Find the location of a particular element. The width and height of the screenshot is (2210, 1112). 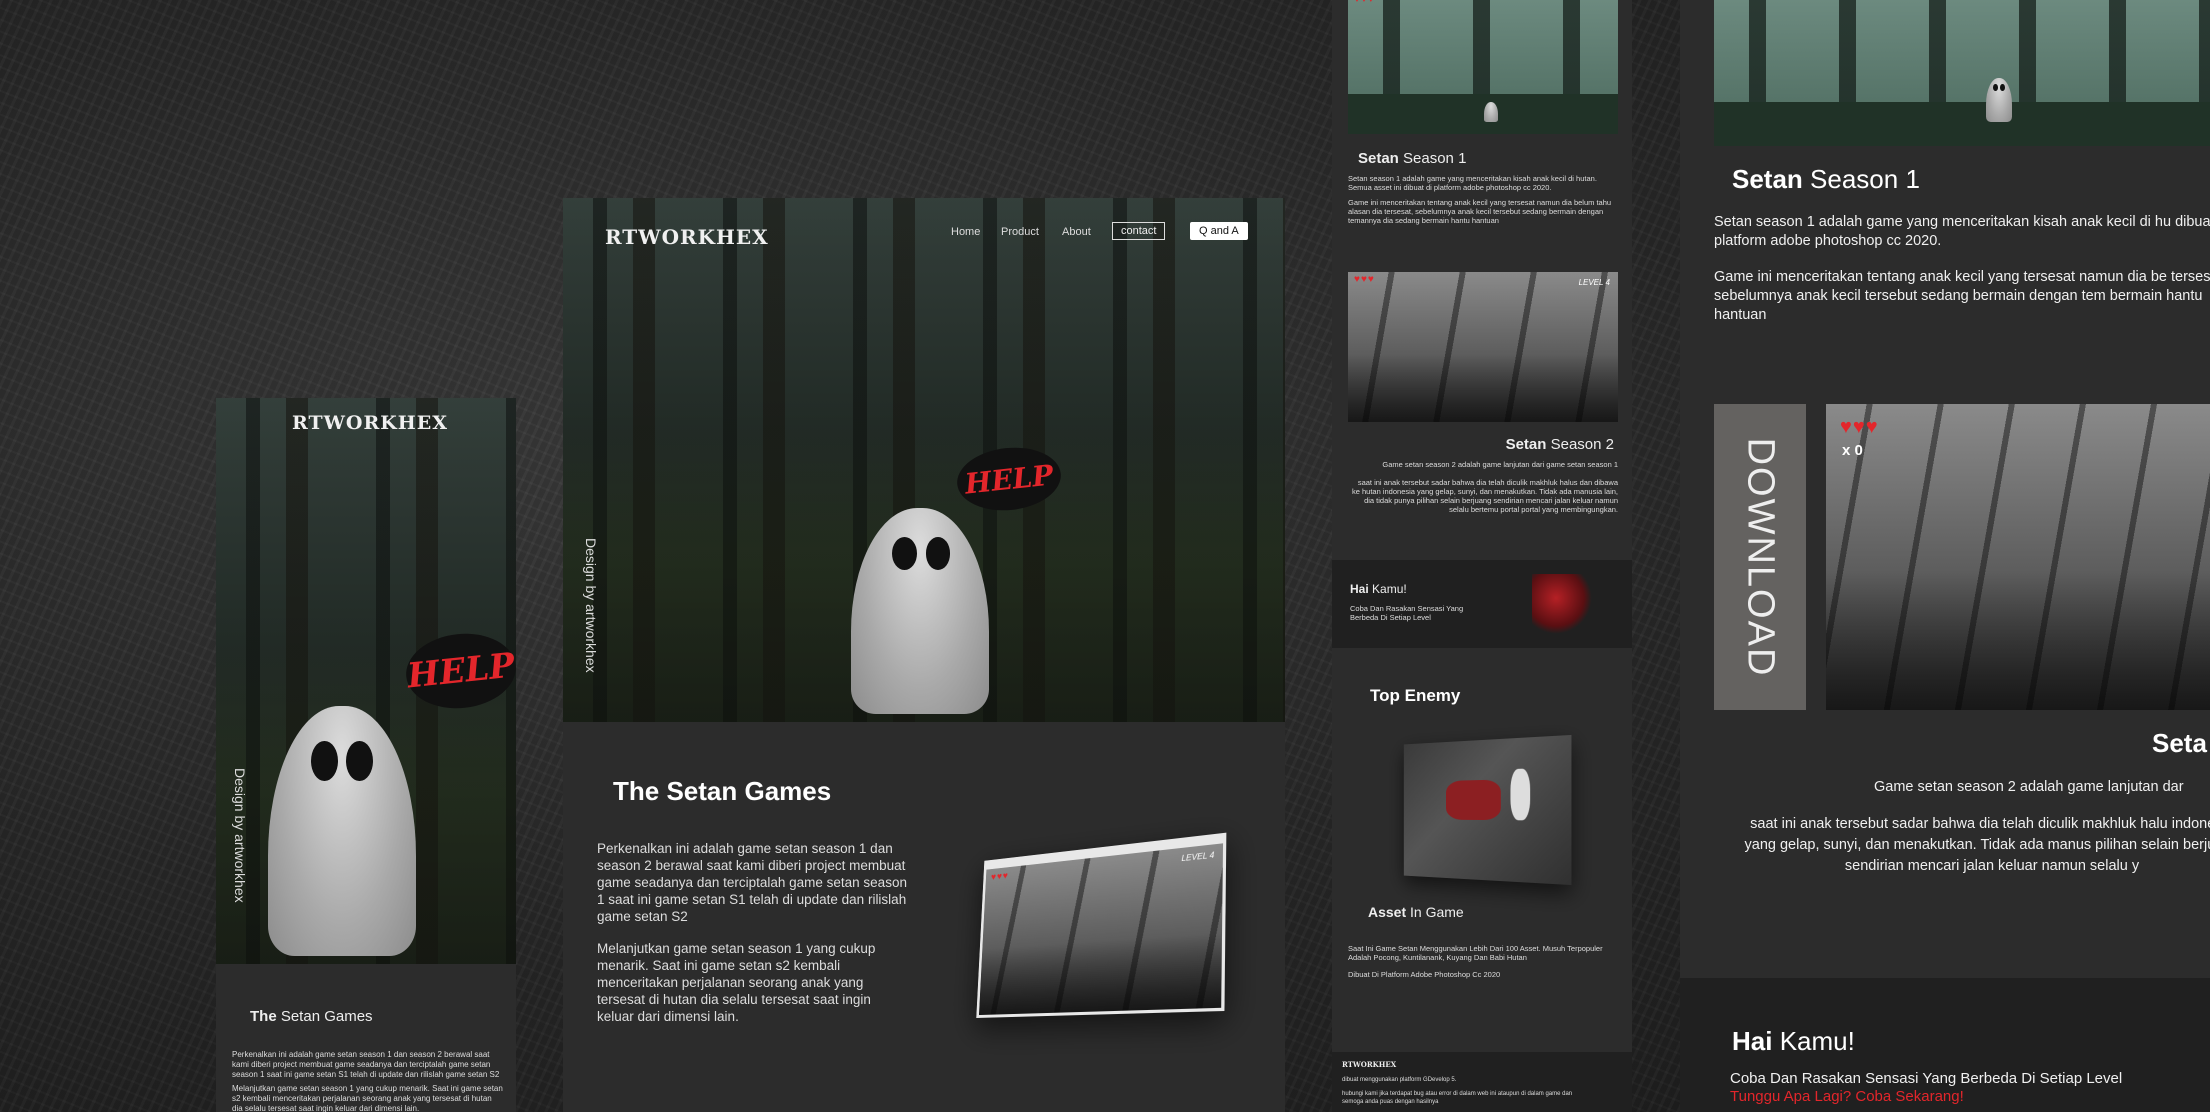

zoomed-season2-screenshot: ♥♥♥ x 0 is located at coordinates (2018, 557).